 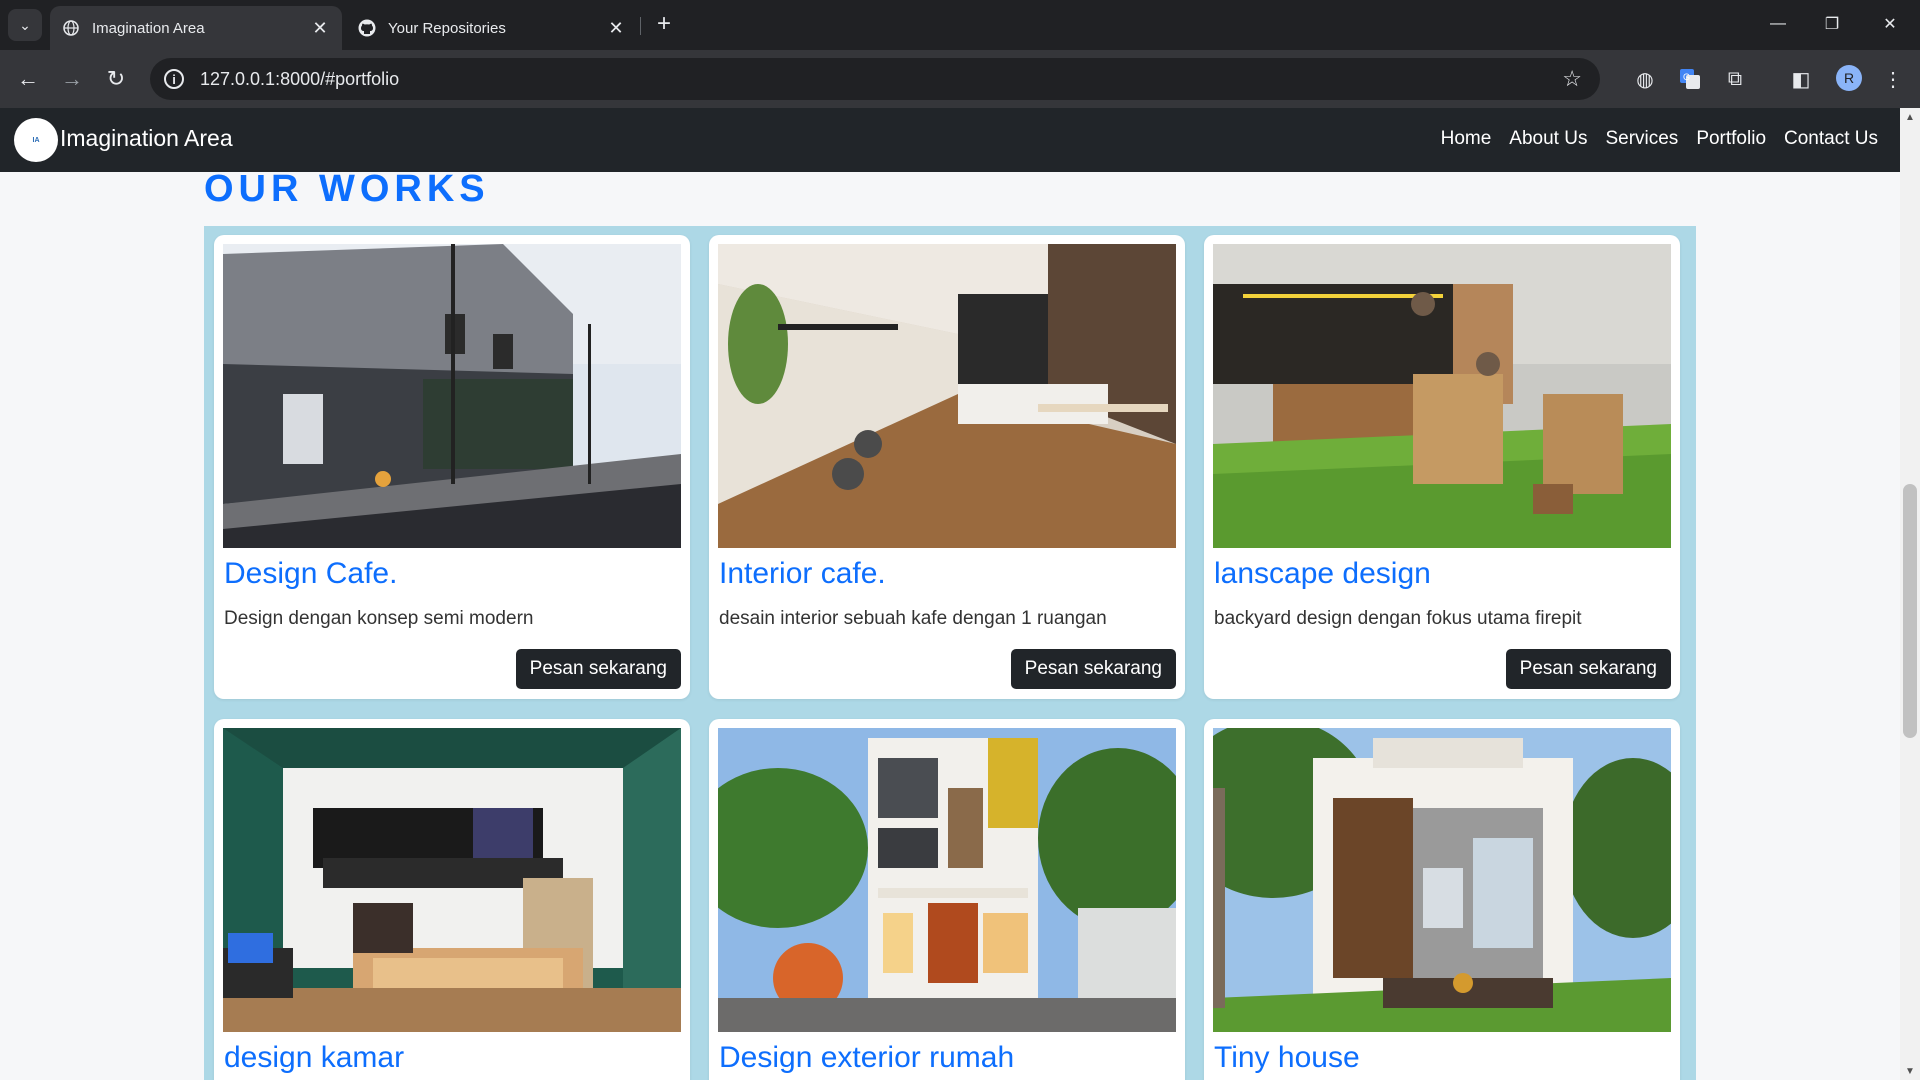 I want to click on site-info-icon: i, so click(x=174, y=79).